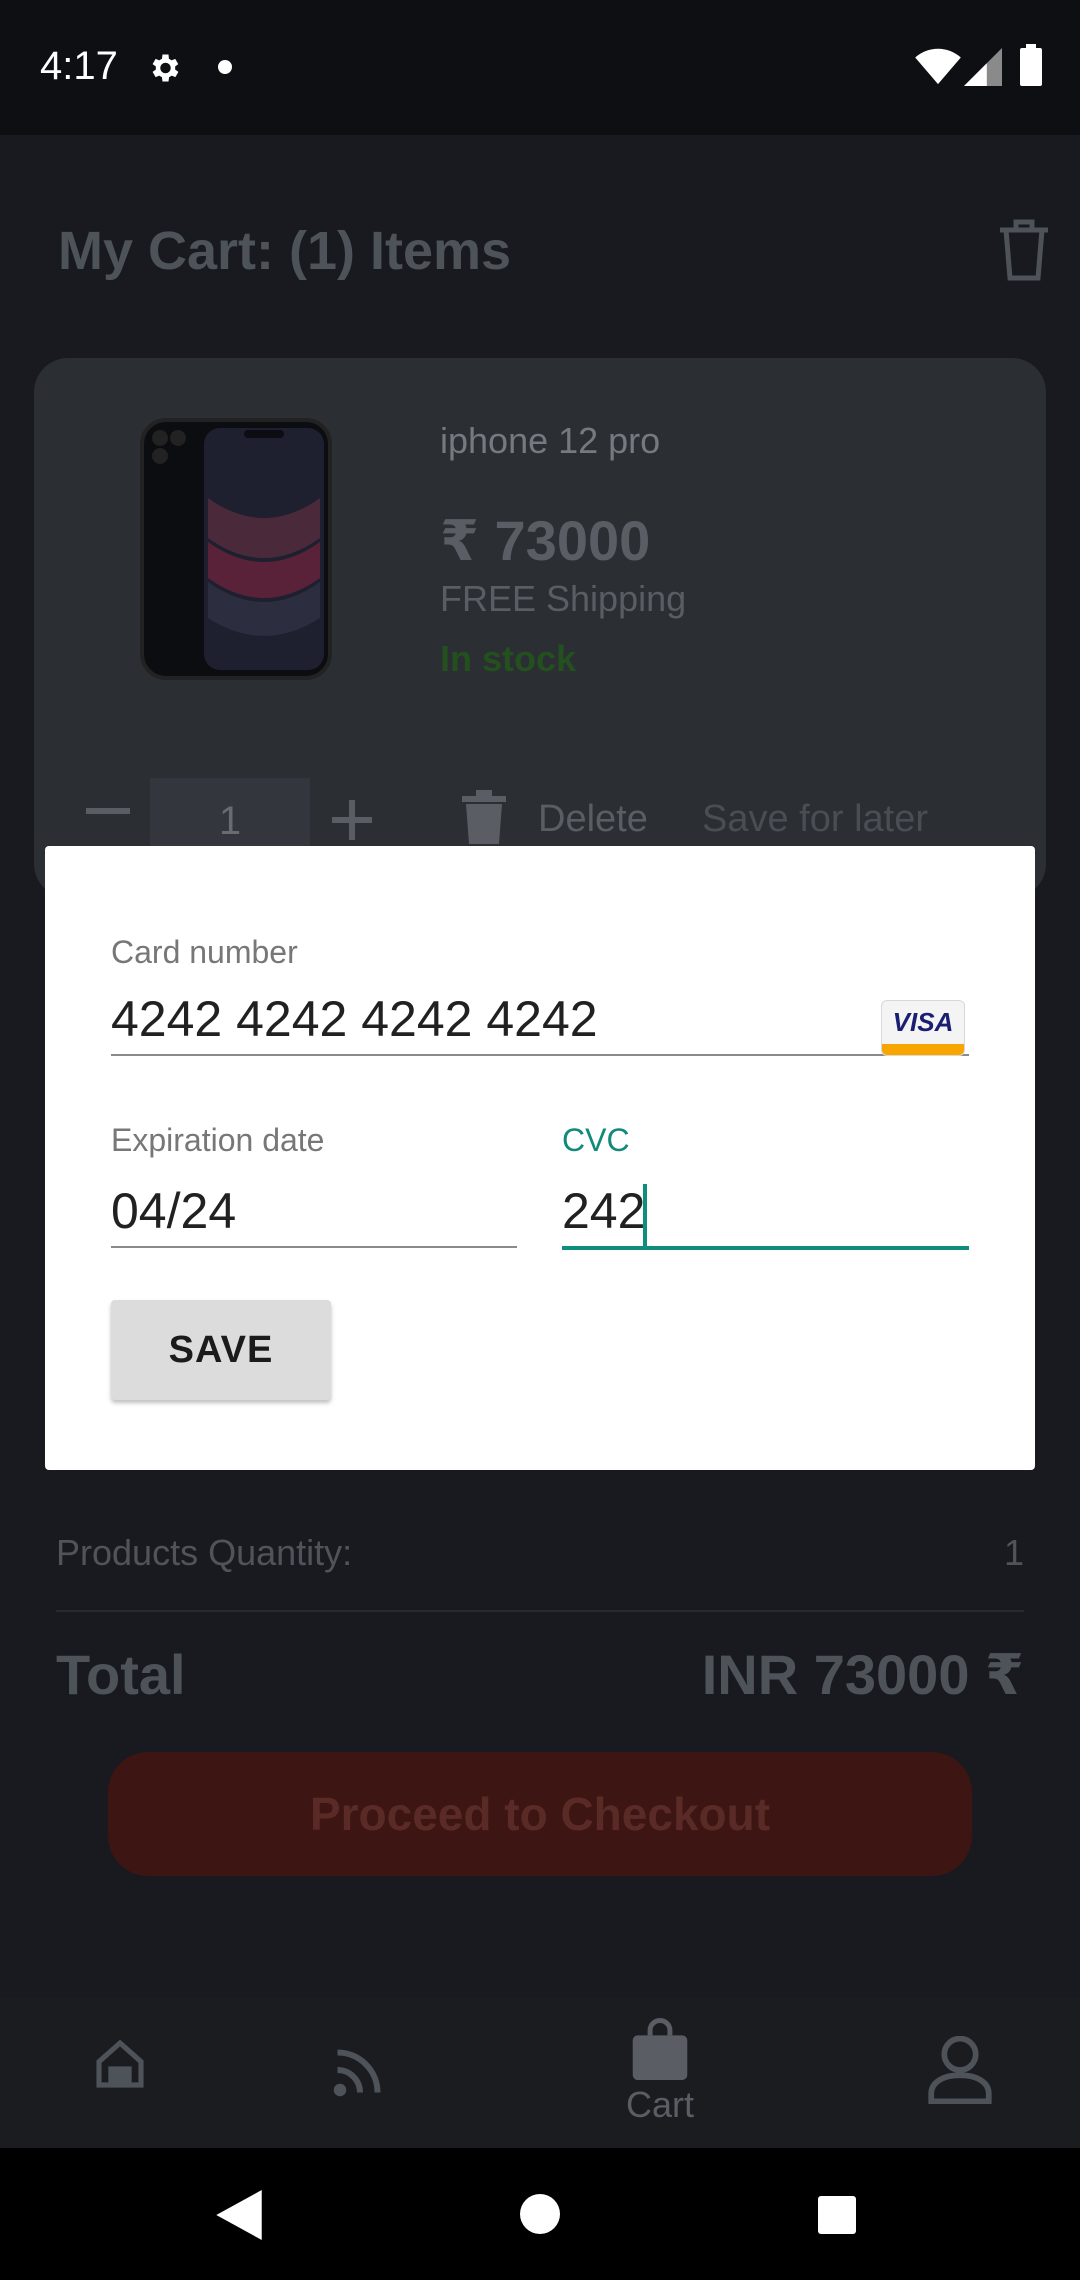 The height and width of the screenshot is (2280, 1080). What do you see at coordinates (484, 817) in the screenshot?
I see `delete-trash-icon` at bounding box center [484, 817].